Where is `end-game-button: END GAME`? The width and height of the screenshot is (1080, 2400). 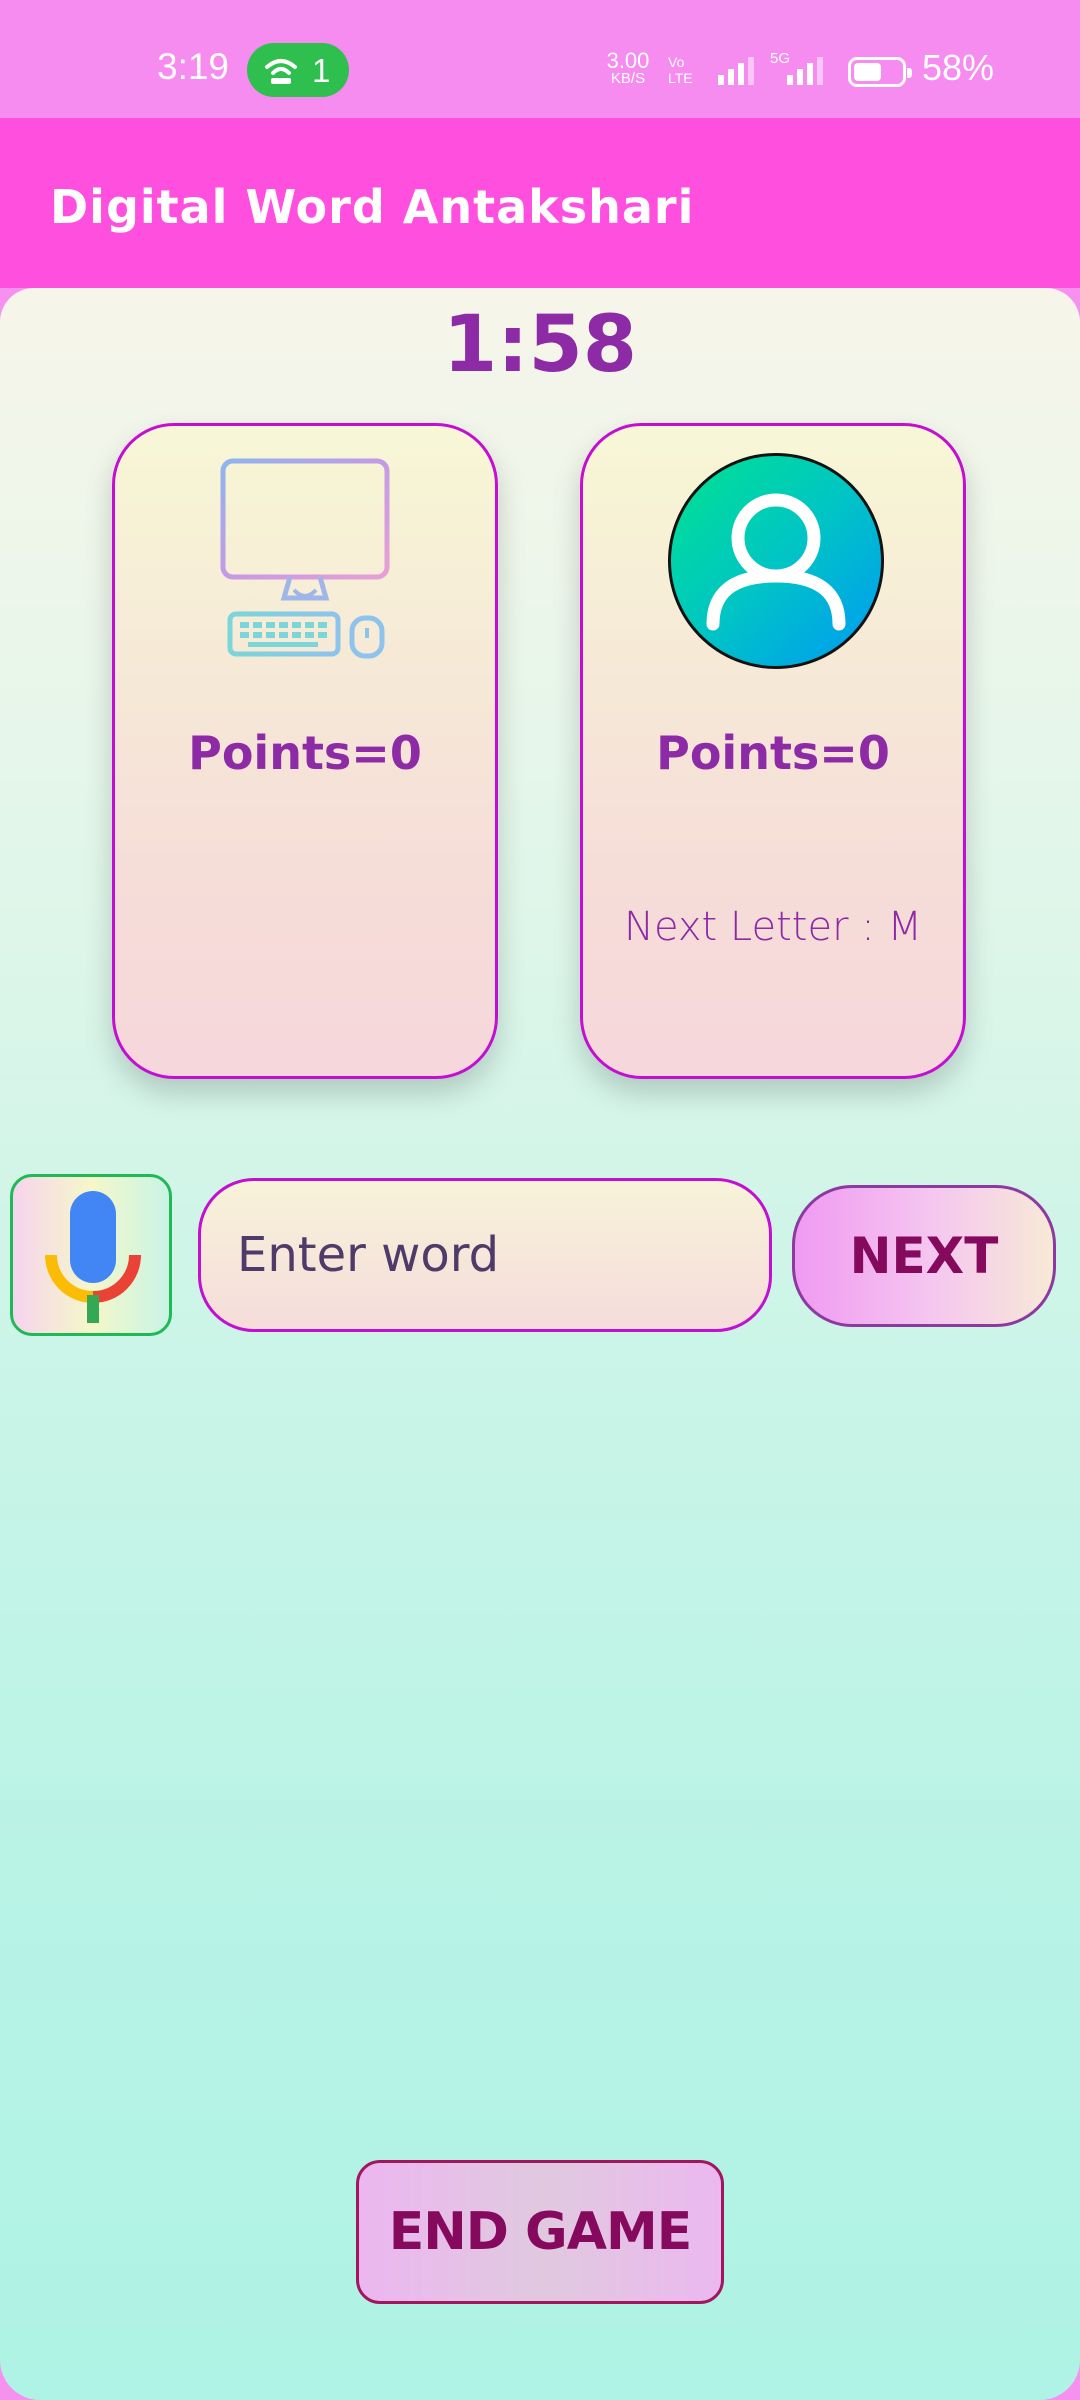
end-game-button: END GAME is located at coordinates (540, 2232).